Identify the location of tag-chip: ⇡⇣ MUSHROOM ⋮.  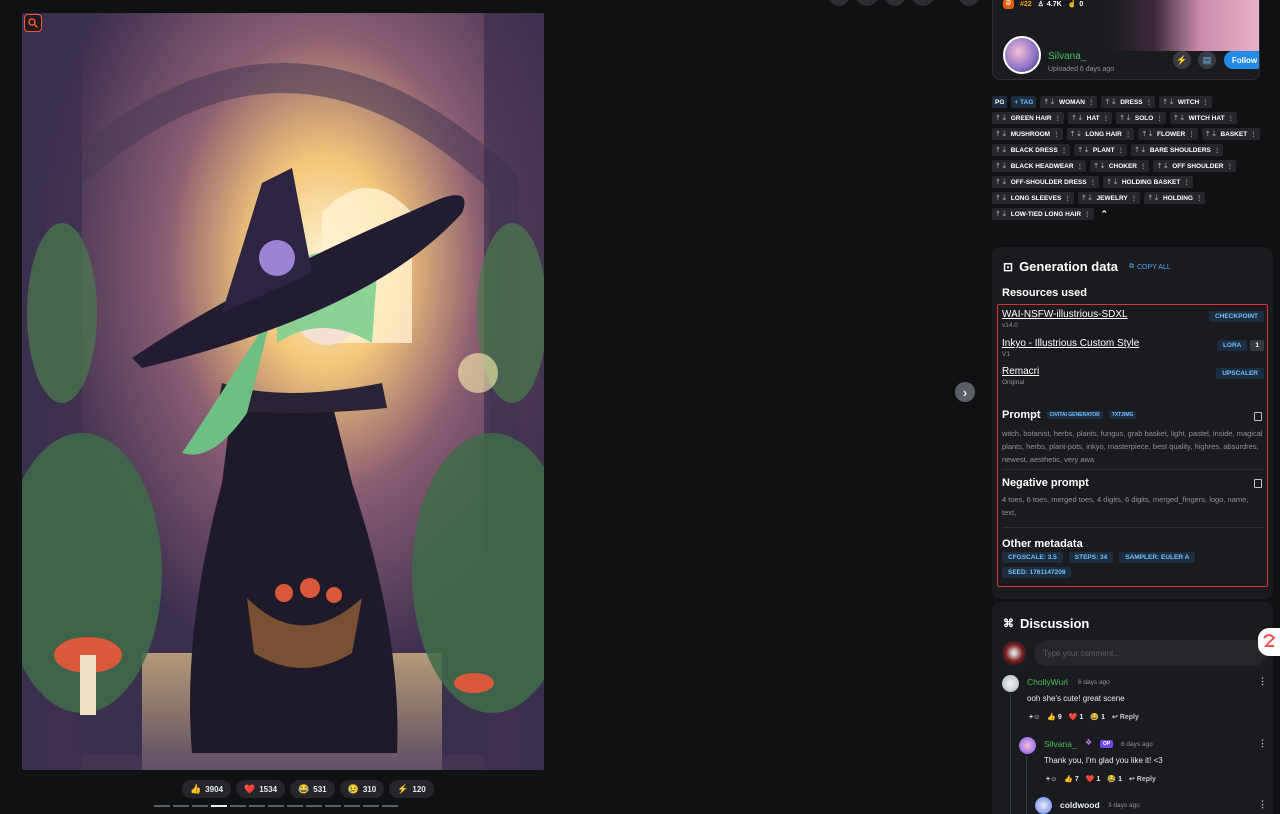
(1027, 134).